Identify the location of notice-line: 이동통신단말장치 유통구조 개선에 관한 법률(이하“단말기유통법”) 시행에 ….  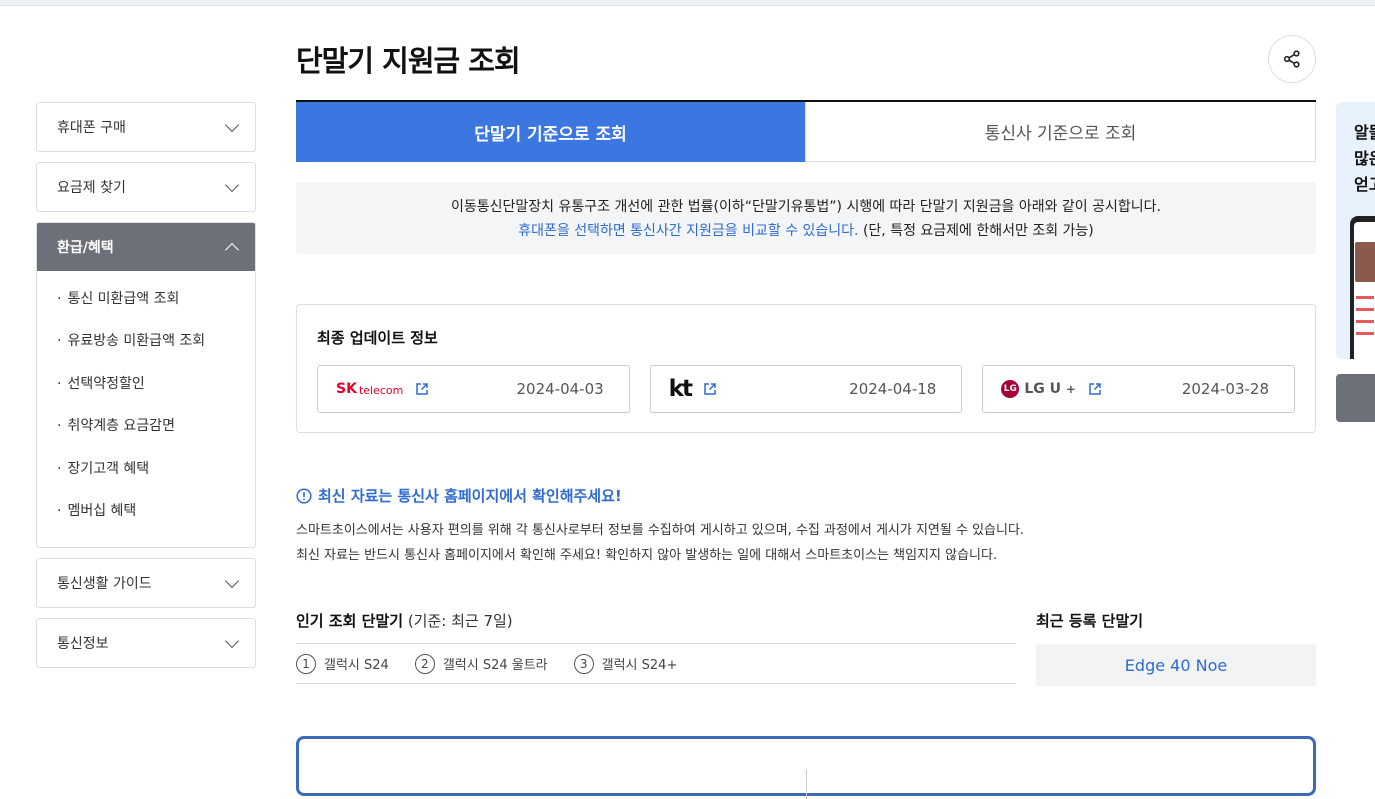
(806, 207).